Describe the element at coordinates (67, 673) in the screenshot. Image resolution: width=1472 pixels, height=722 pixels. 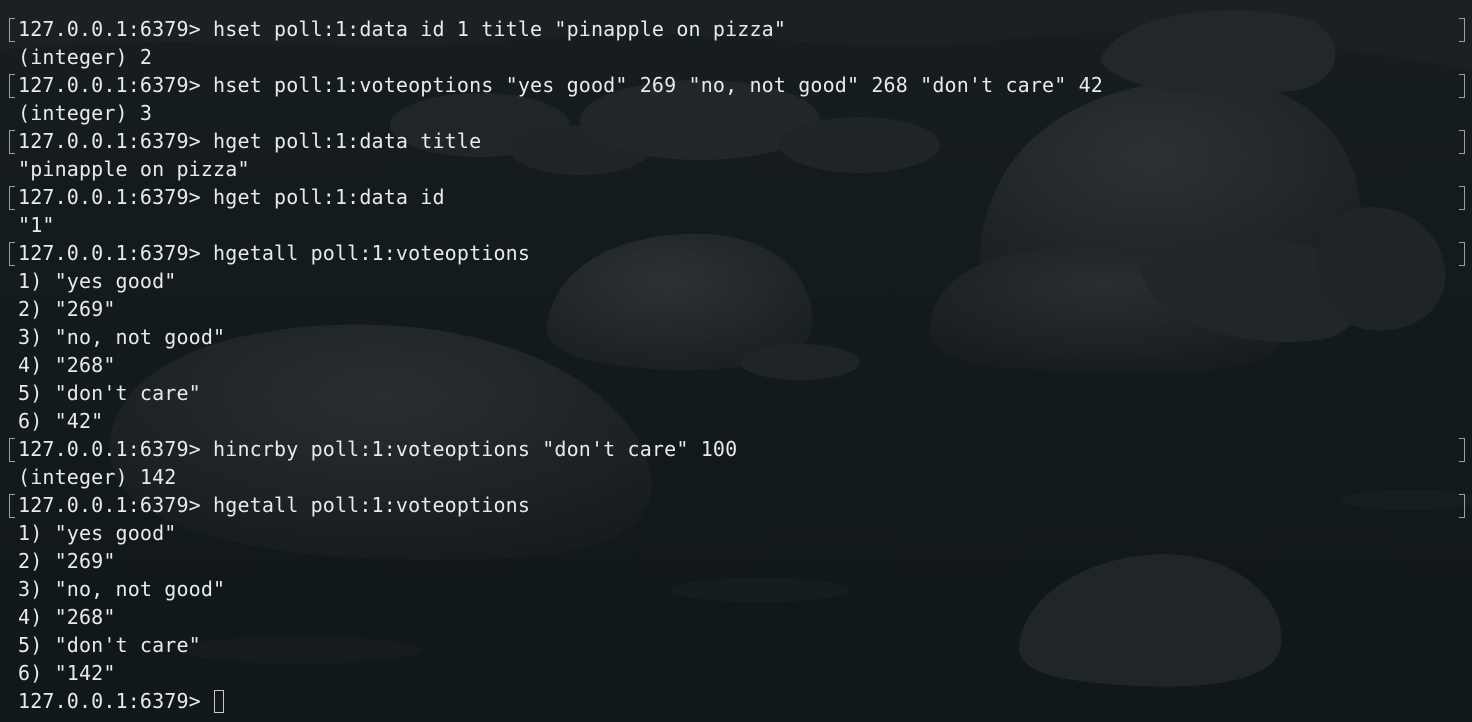
I see `terminal-output-line: 6) "142"` at that location.